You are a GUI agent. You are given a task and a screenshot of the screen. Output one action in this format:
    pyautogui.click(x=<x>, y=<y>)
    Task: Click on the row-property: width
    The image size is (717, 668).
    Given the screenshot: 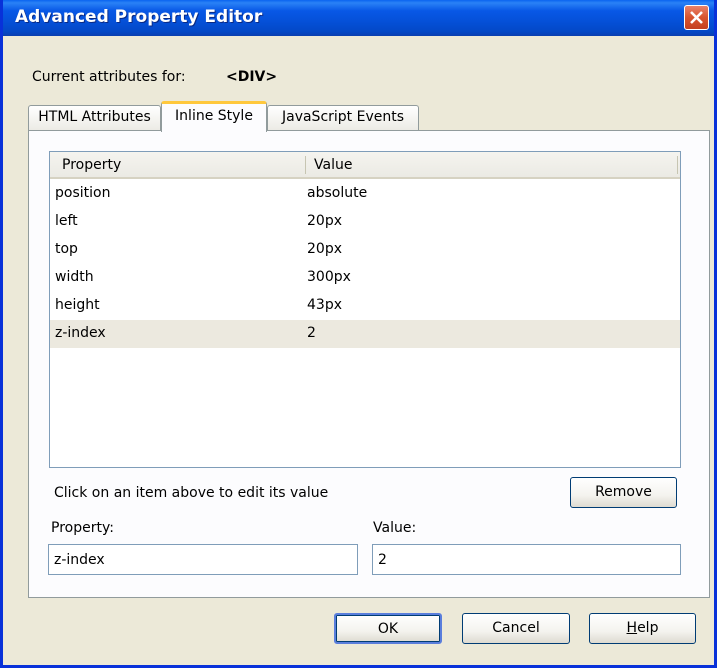 What is the action you would take?
    pyautogui.click(x=74, y=277)
    